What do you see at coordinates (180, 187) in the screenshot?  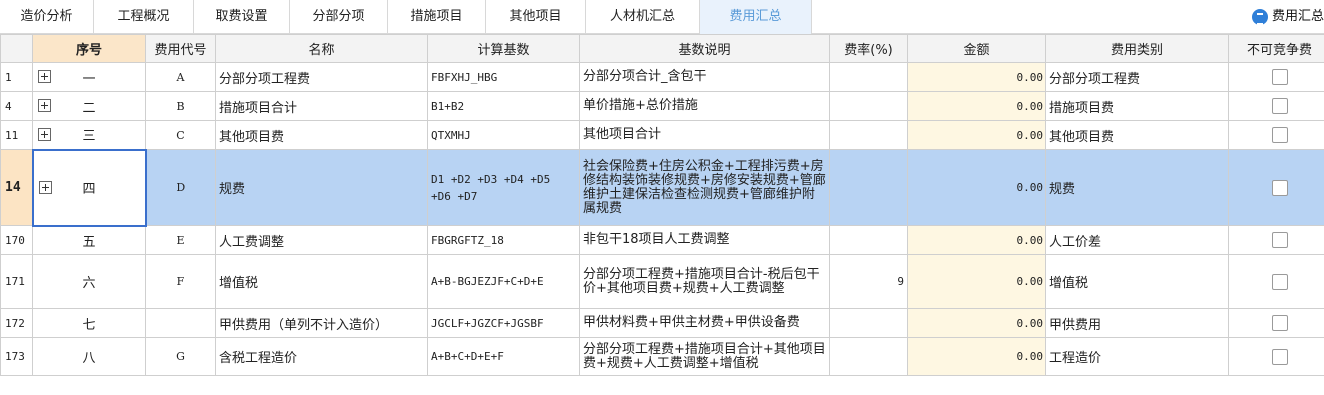 I see `fee-code-cell: D` at bounding box center [180, 187].